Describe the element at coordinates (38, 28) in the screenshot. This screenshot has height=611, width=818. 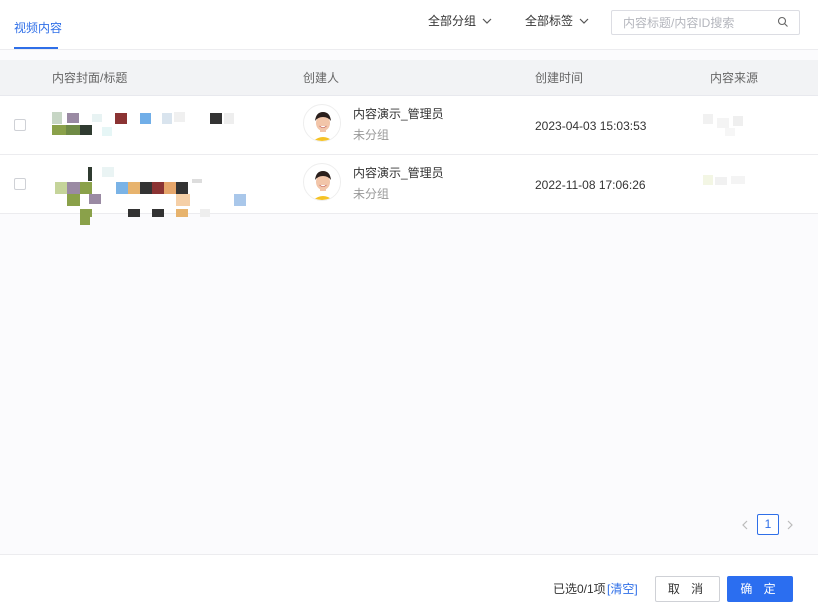
I see `tab-video-content-label: 视频内容` at that location.